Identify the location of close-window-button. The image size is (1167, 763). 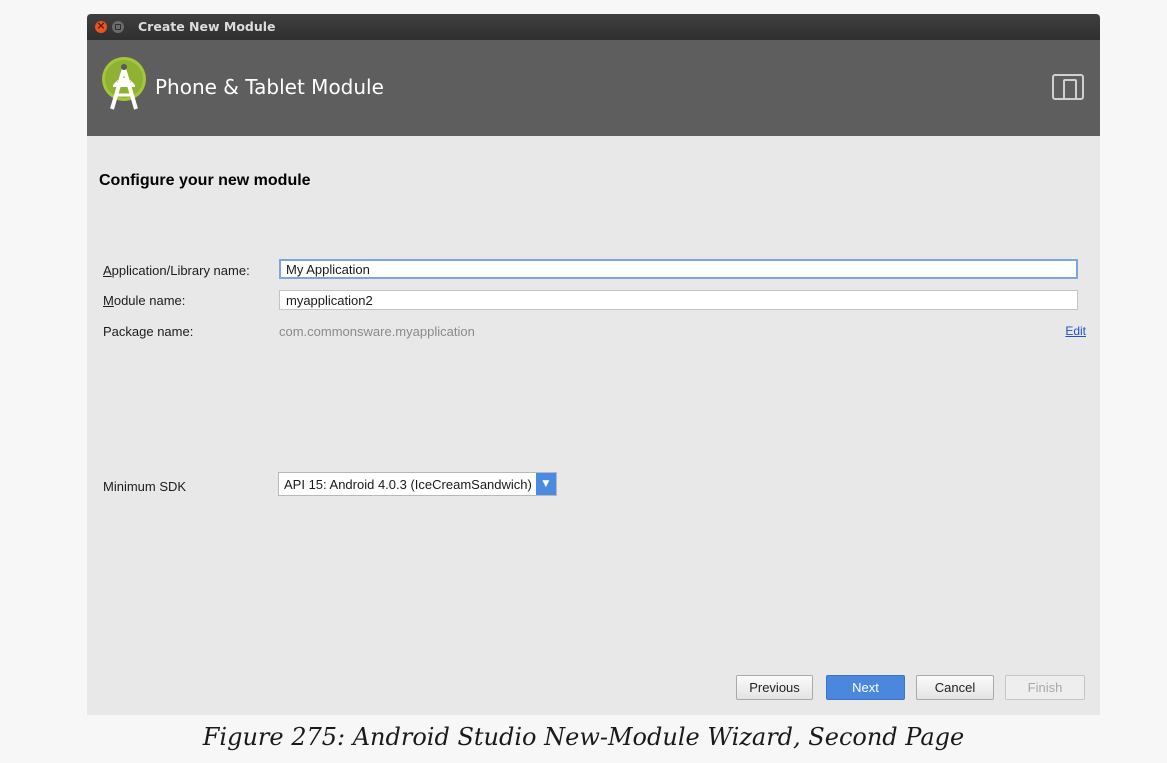
(101, 26).